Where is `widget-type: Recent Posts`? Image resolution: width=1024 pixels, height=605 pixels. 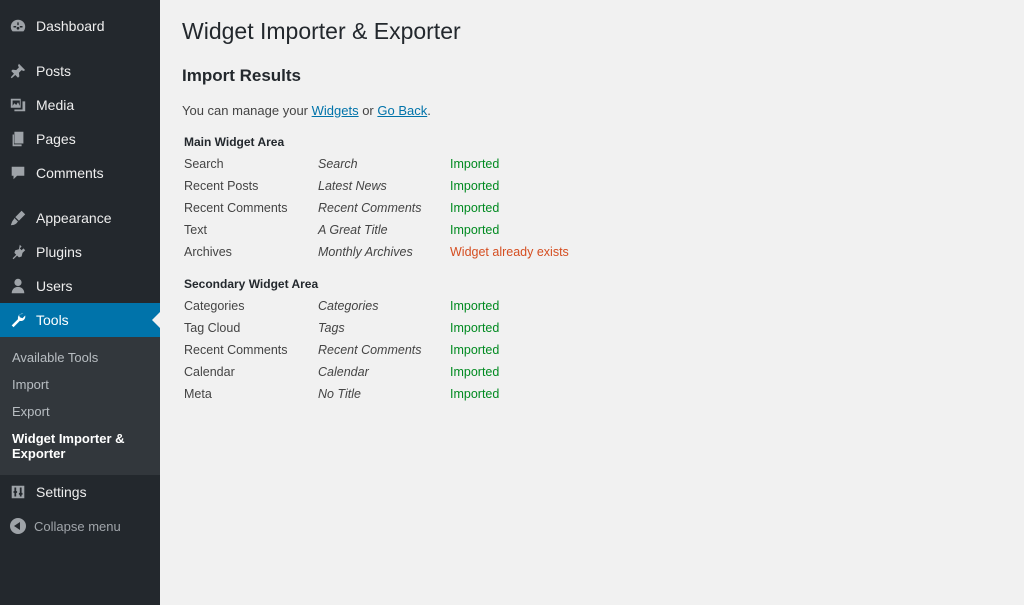
widget-type: Recent Posts is located at coordinates (221, 186).